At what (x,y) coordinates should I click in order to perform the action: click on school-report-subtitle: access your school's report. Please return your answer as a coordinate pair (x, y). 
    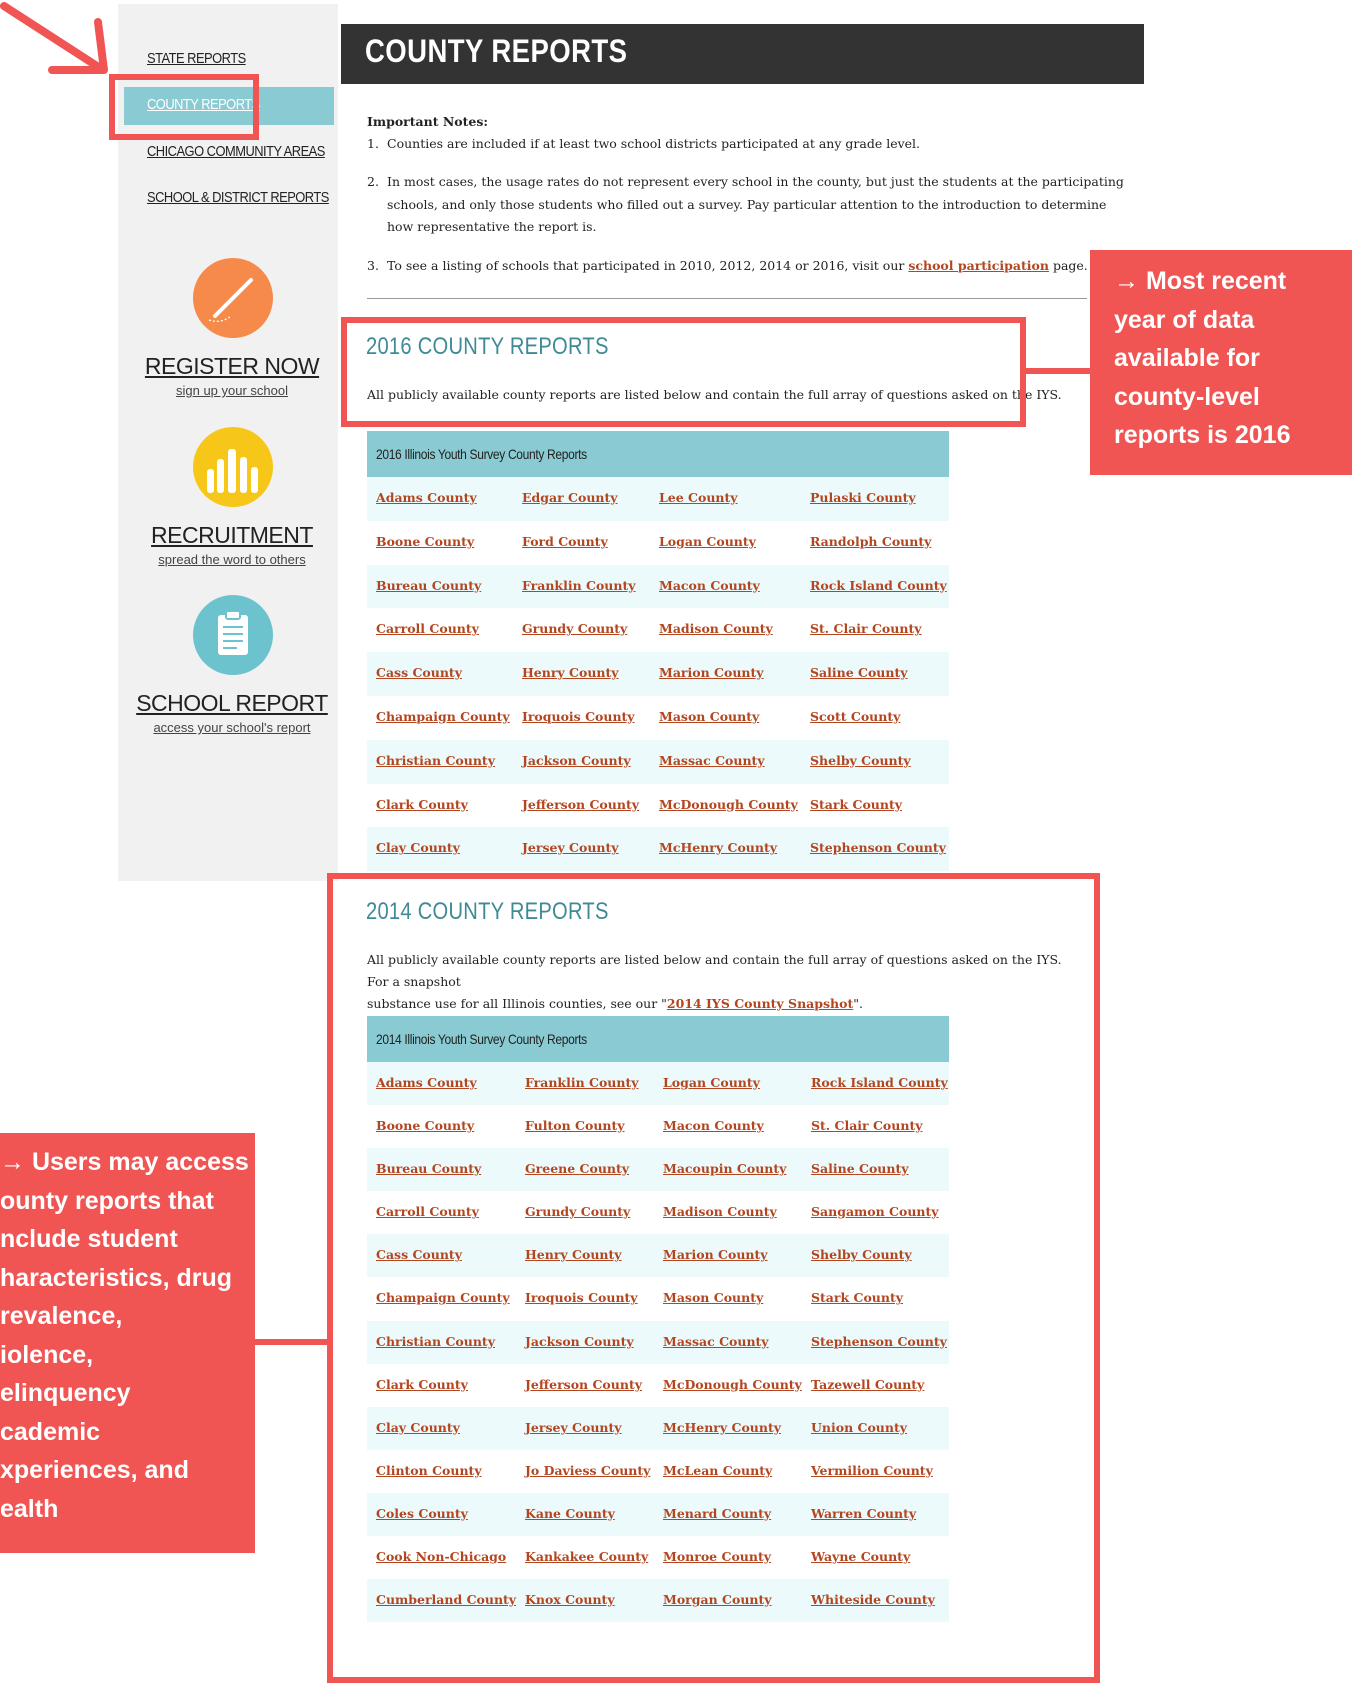
    Looking at the image, I should click on (232, 727).